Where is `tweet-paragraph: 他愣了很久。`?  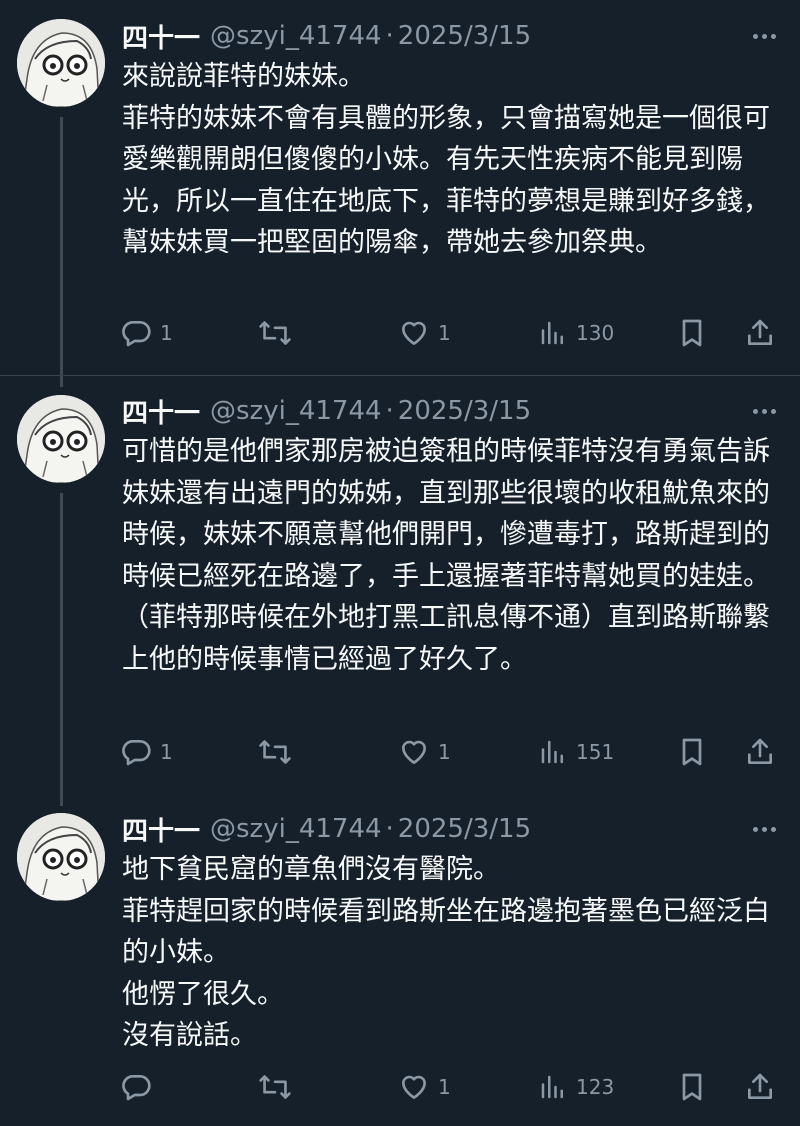 tweet-paragraph: 他愣了很久。 is located at coordinates (203, 994).